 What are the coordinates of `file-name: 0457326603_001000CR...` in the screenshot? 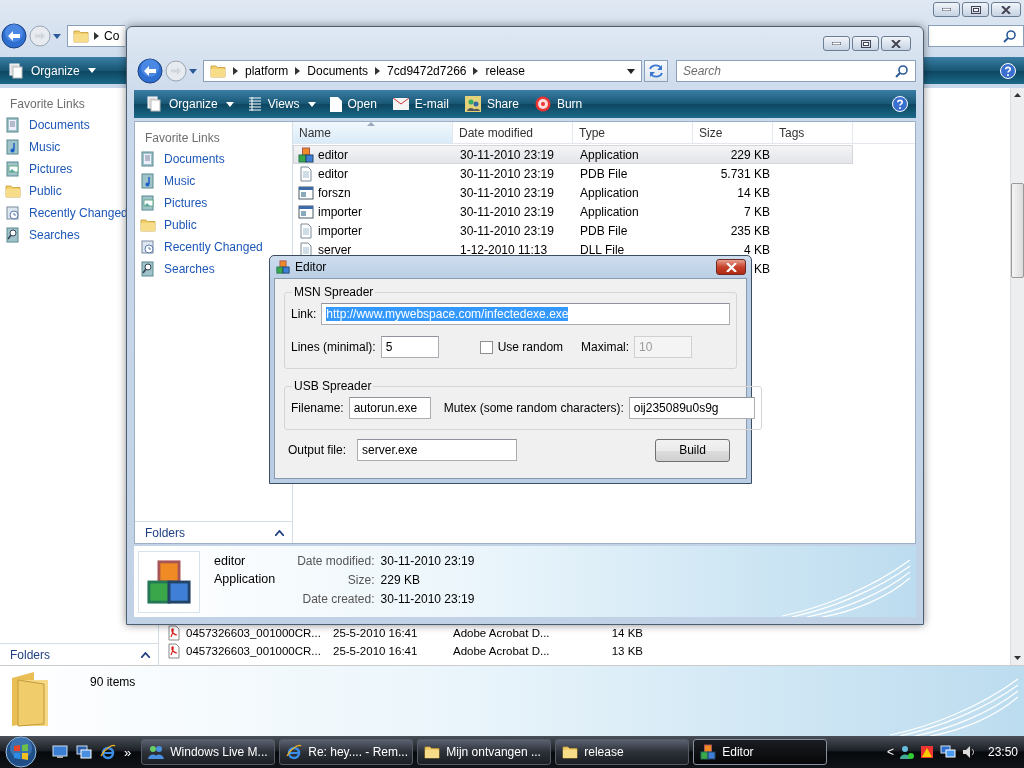 It's located at (253, 633).